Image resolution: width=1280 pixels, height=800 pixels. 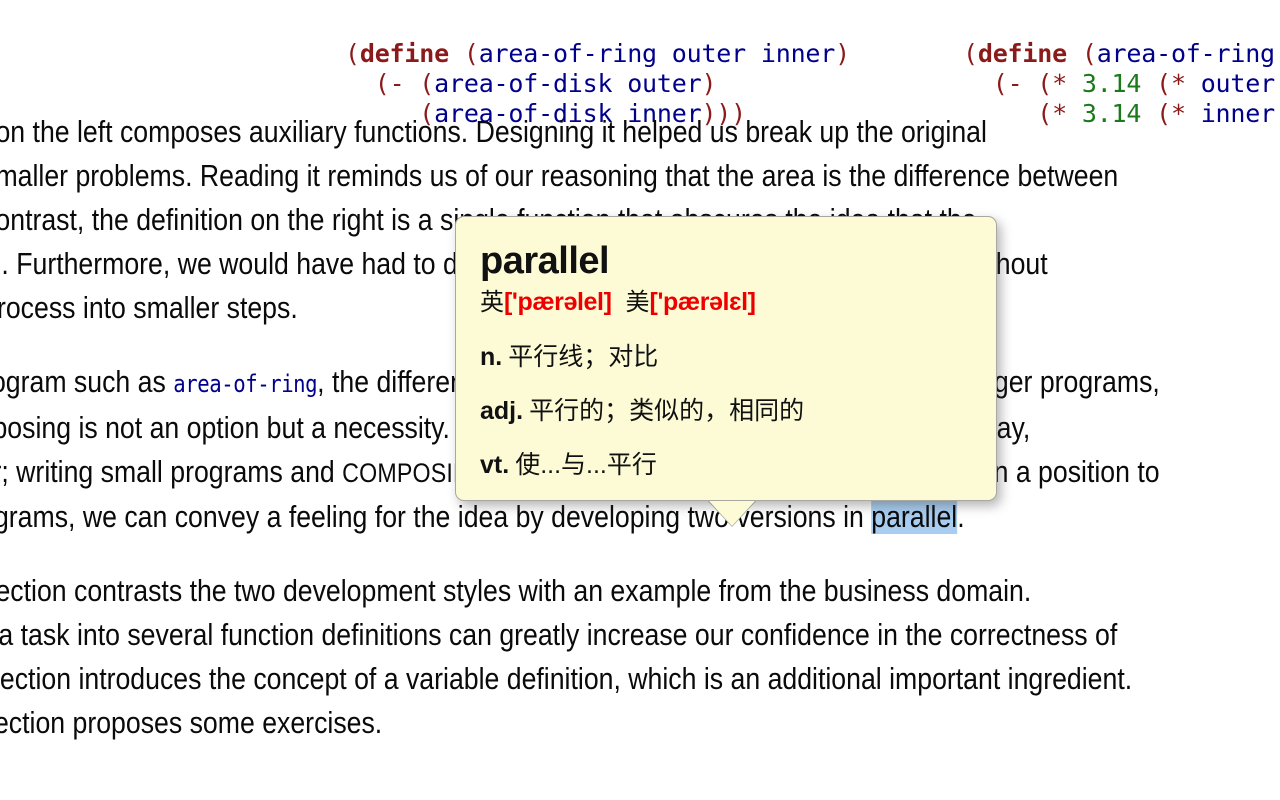 I want to click on sense-meaning: 使...与...平行, so click(x=586, y=465).